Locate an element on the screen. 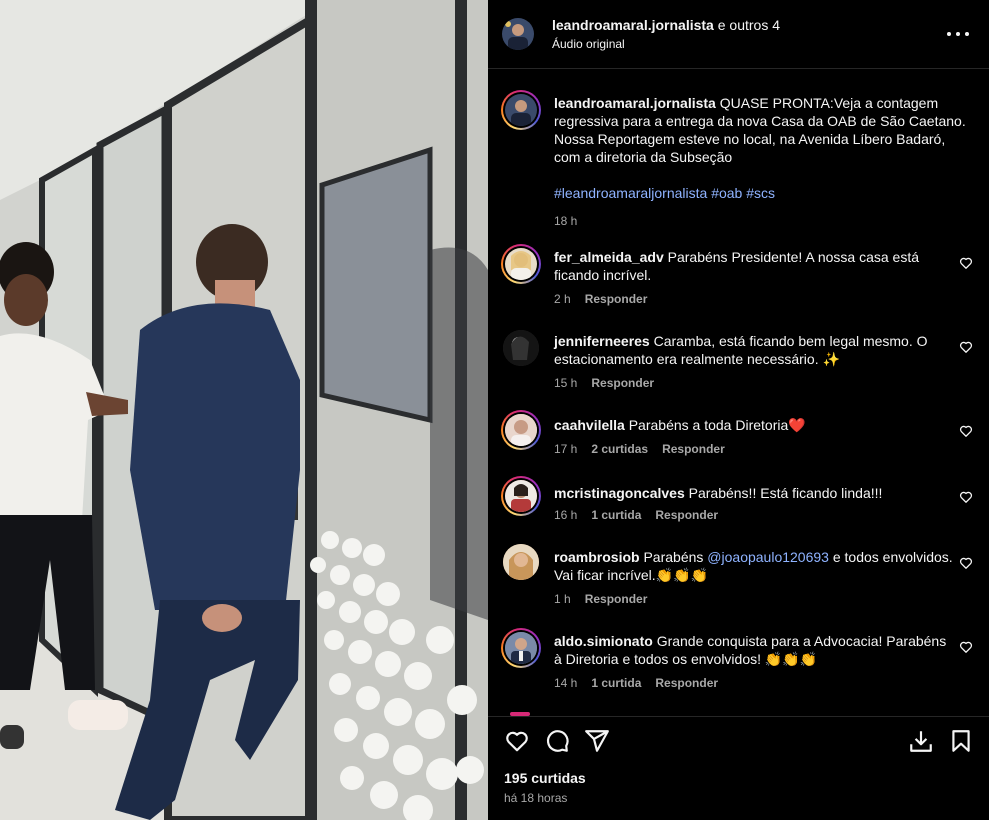  action-bar is located at coordinates (738, 742).